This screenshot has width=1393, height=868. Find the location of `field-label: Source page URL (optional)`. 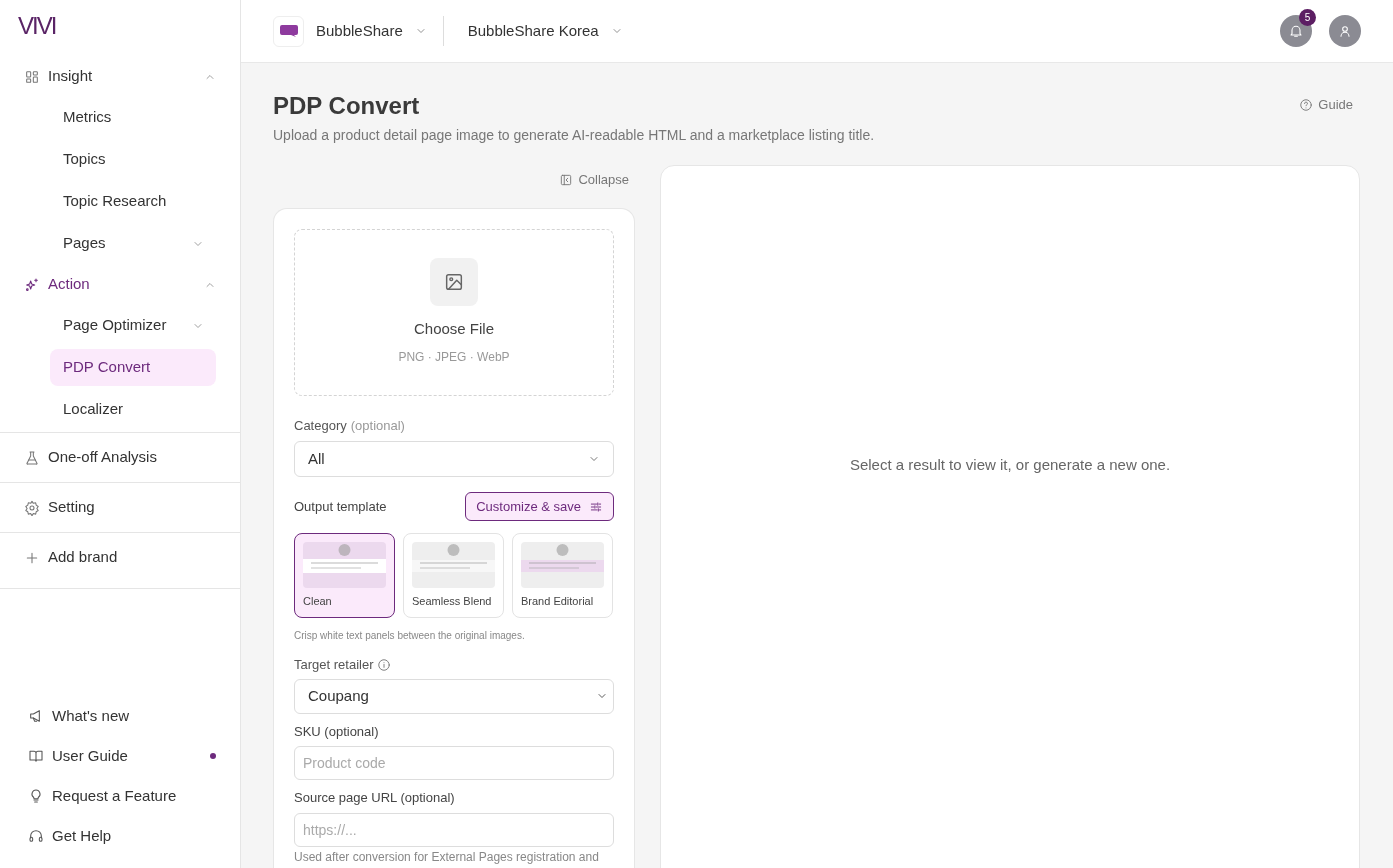

field-label: Source page URL (optional) is located at coordinates (375, 798).